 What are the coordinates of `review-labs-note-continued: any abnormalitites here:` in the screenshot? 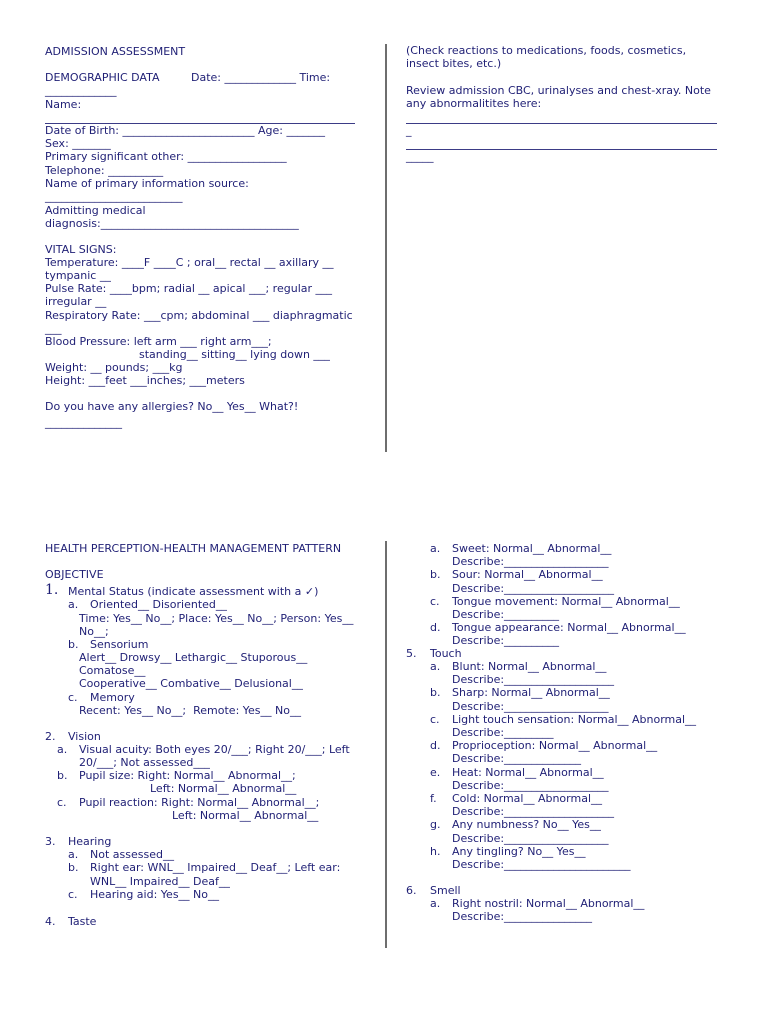 It's located at (474, 103).